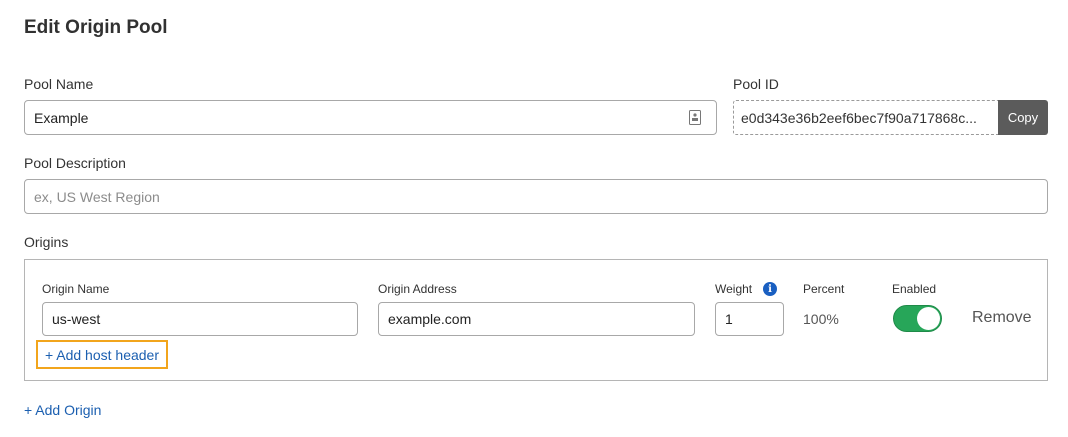 The height and width of the screenshot is (437, 1068). Describe the element at coordinates (417, 289) in the screenshot. I see `origin-address-column-label: Origin Address` at that location.